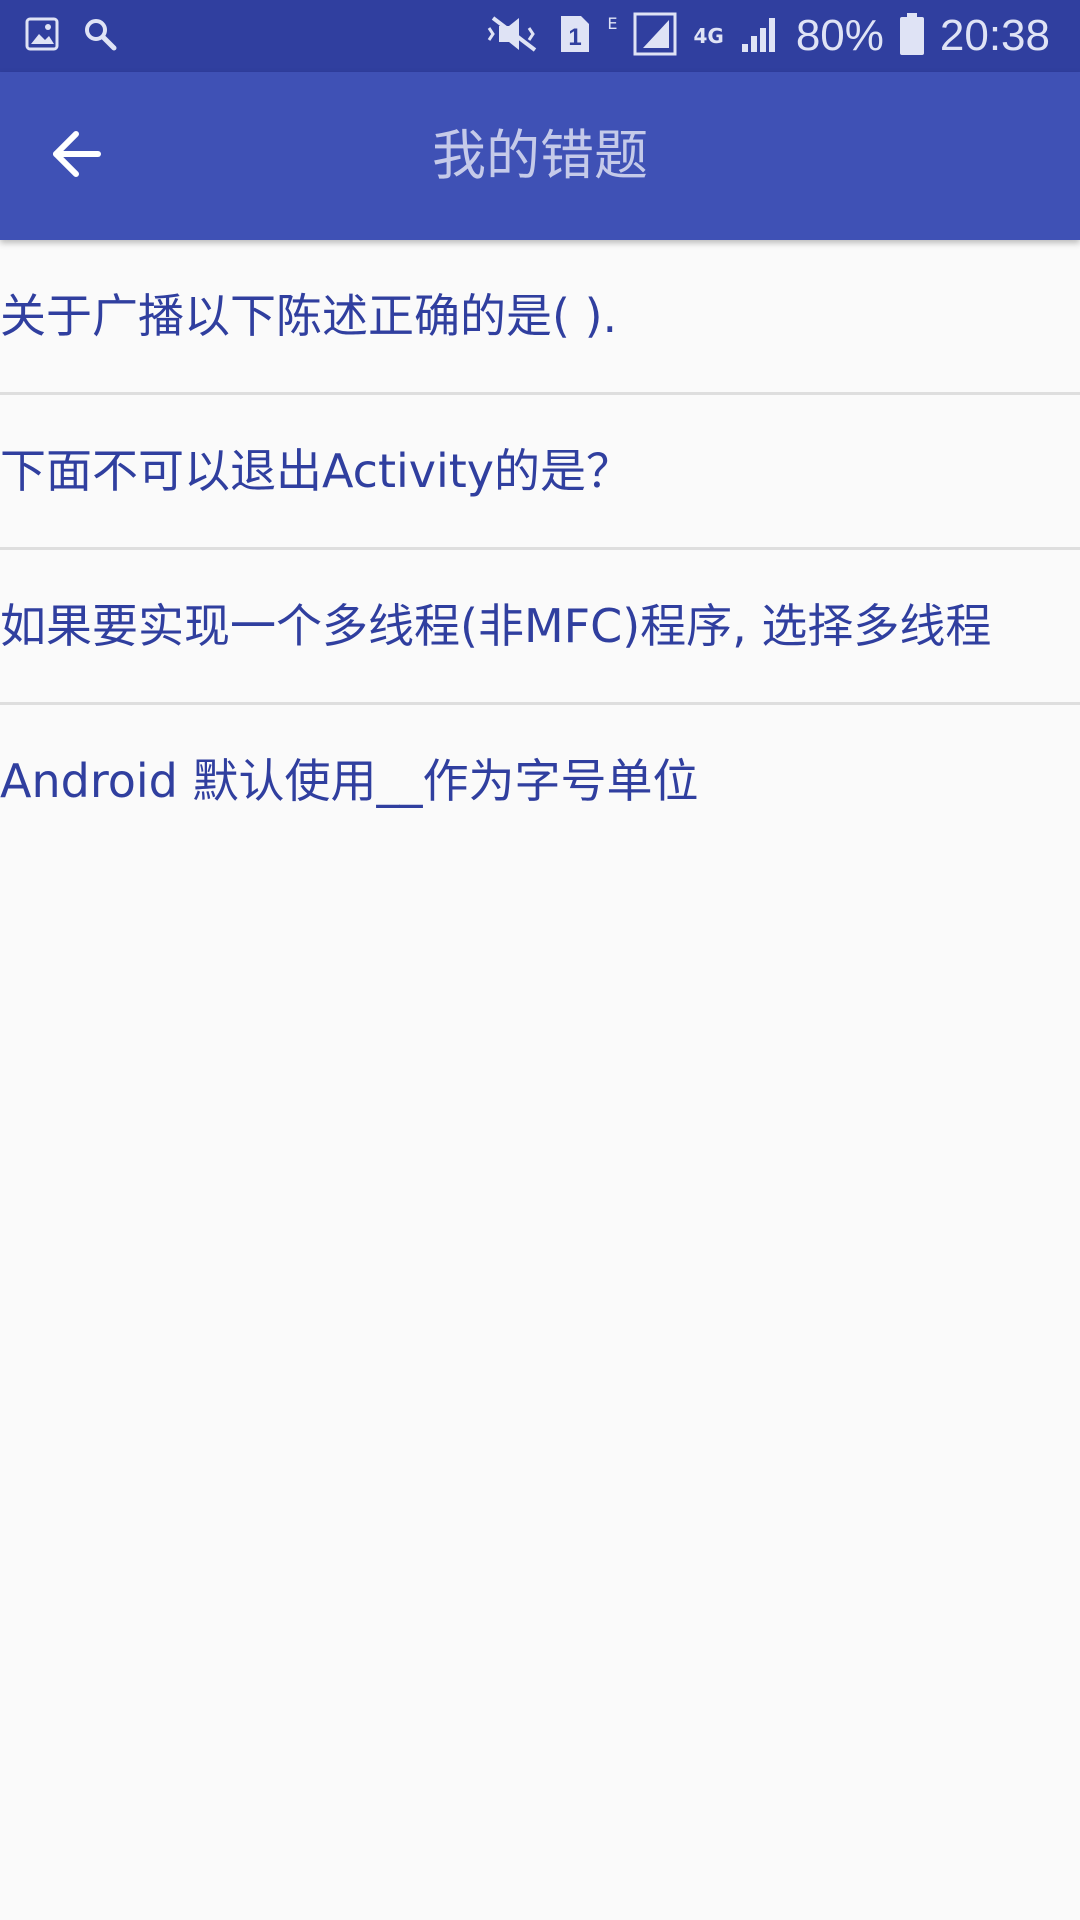 The image size is (1080, 1920). What do you see at coordinates (514, 36) in the screenshot?
I see `mute-icon` at bounding box center [514, 36].